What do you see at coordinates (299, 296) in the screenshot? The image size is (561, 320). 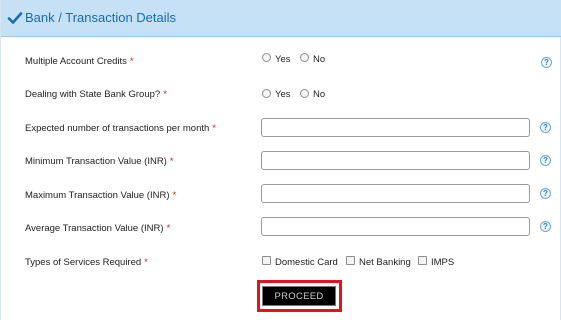 I see `proceed-button: PROCEED` at bounding box center [299, 296].